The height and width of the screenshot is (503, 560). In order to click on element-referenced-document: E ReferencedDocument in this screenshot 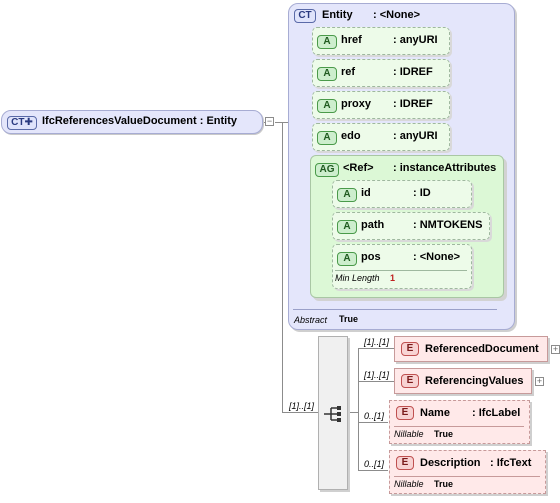, I will do `click(471, 349)`.